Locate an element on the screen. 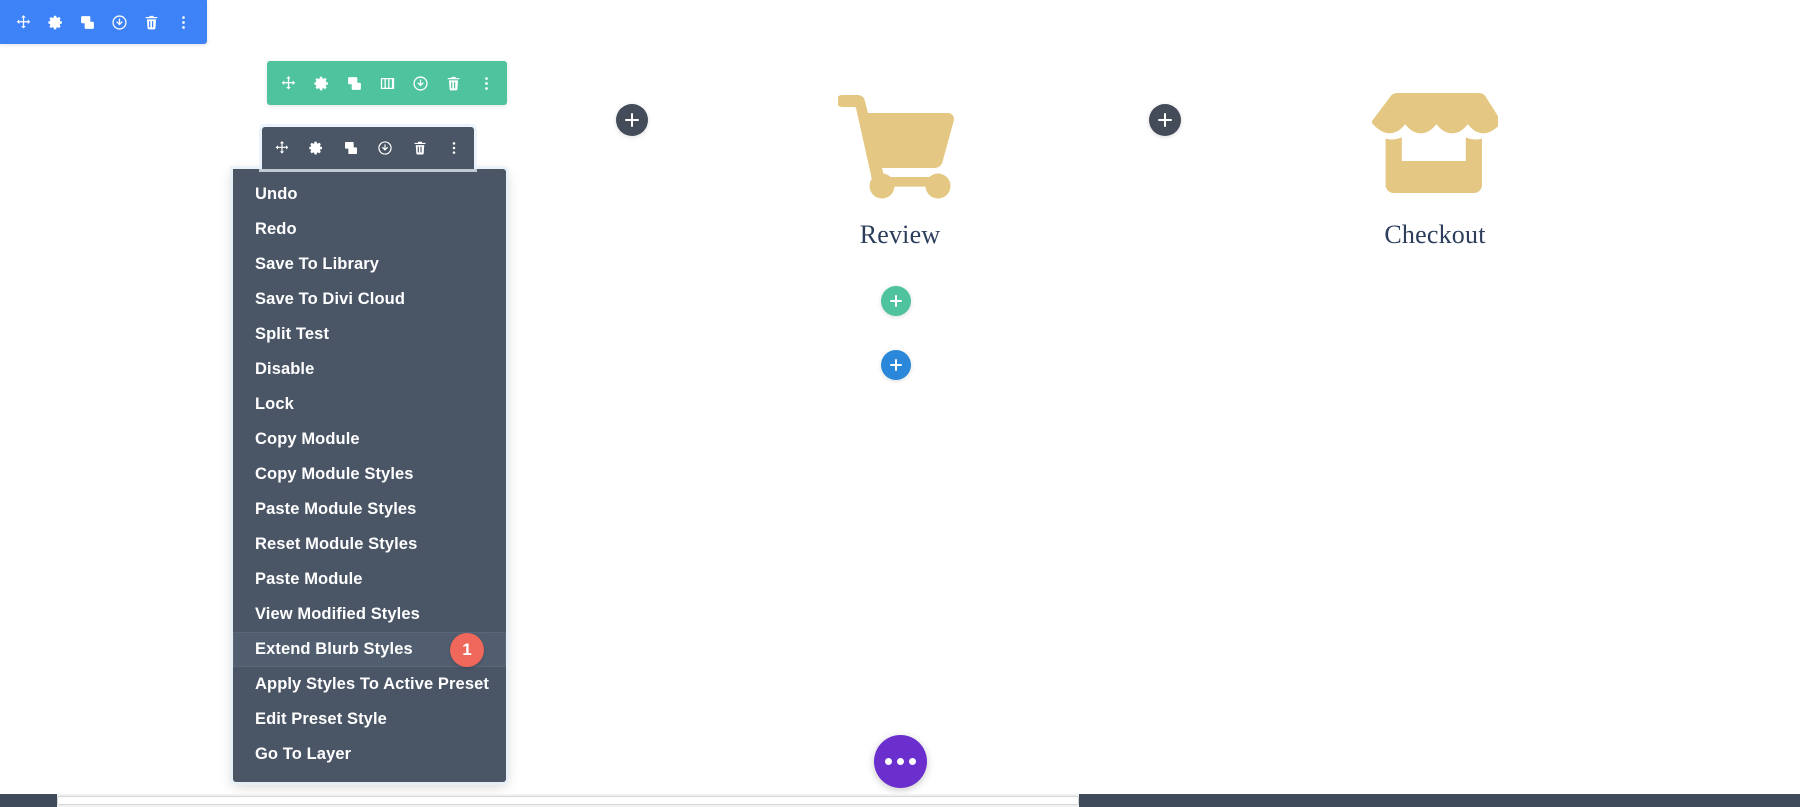  menu-item-label: Undo is located at coordinates (276, 194).